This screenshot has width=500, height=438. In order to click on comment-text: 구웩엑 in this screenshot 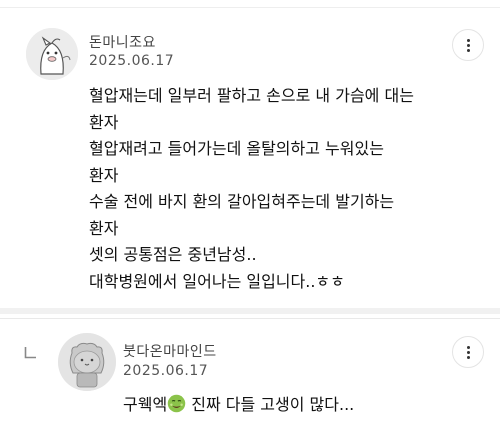, I will do `click(145, 404)`.